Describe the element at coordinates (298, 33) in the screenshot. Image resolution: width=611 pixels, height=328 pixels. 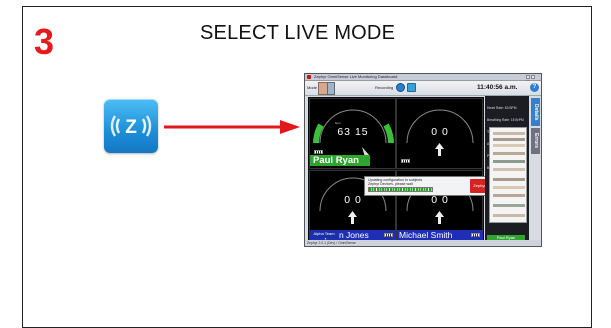
I see `slide-title: SELECT LIVE MODE` at that location.